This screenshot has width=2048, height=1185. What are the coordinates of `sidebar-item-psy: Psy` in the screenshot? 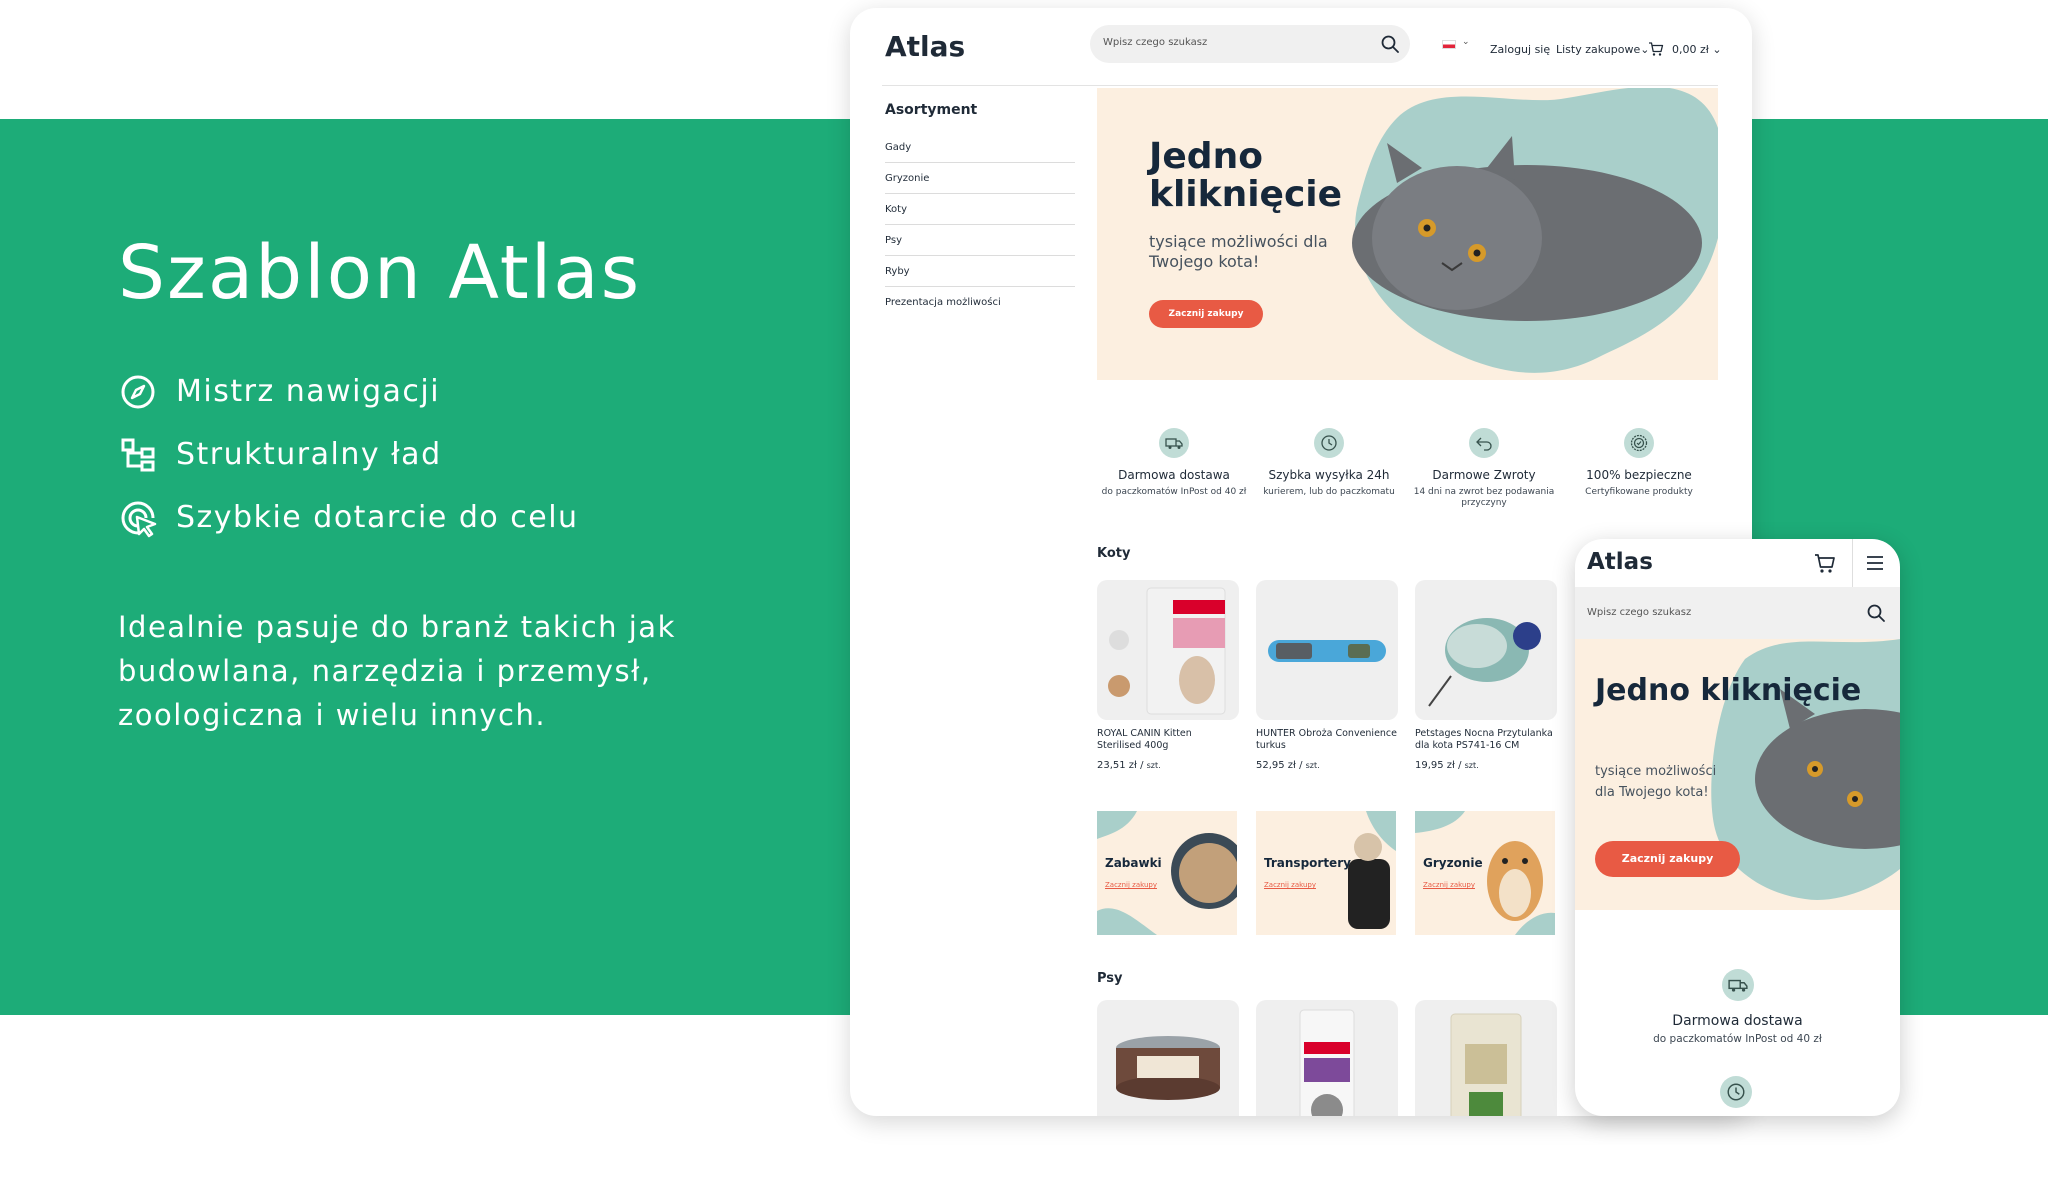 It's located at (980, 240).